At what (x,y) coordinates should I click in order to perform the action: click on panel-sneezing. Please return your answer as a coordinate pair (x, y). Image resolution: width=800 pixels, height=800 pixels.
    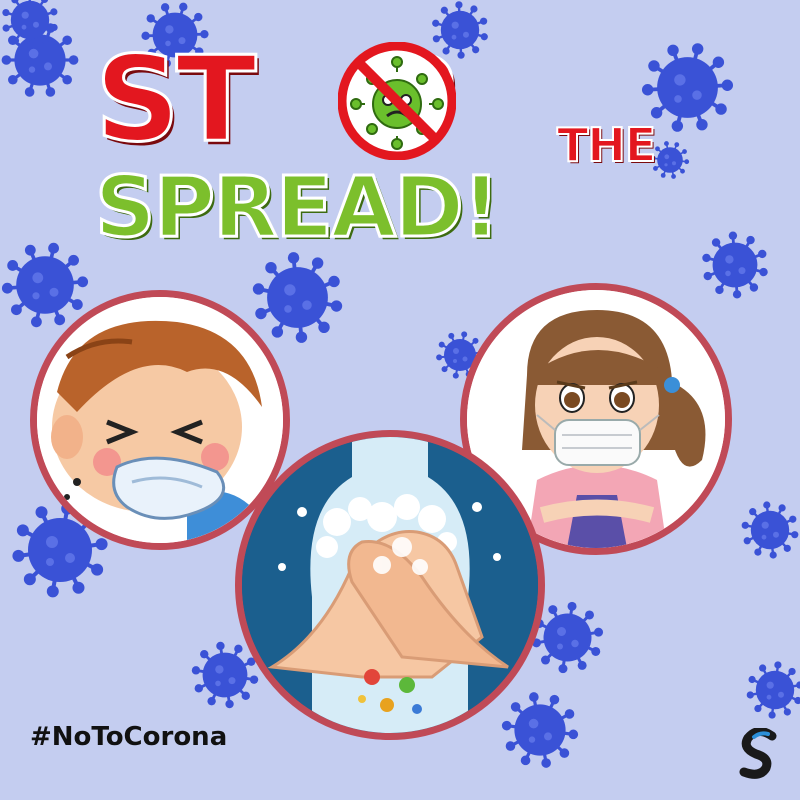
    Looking at the image, I should click on (160, 420).